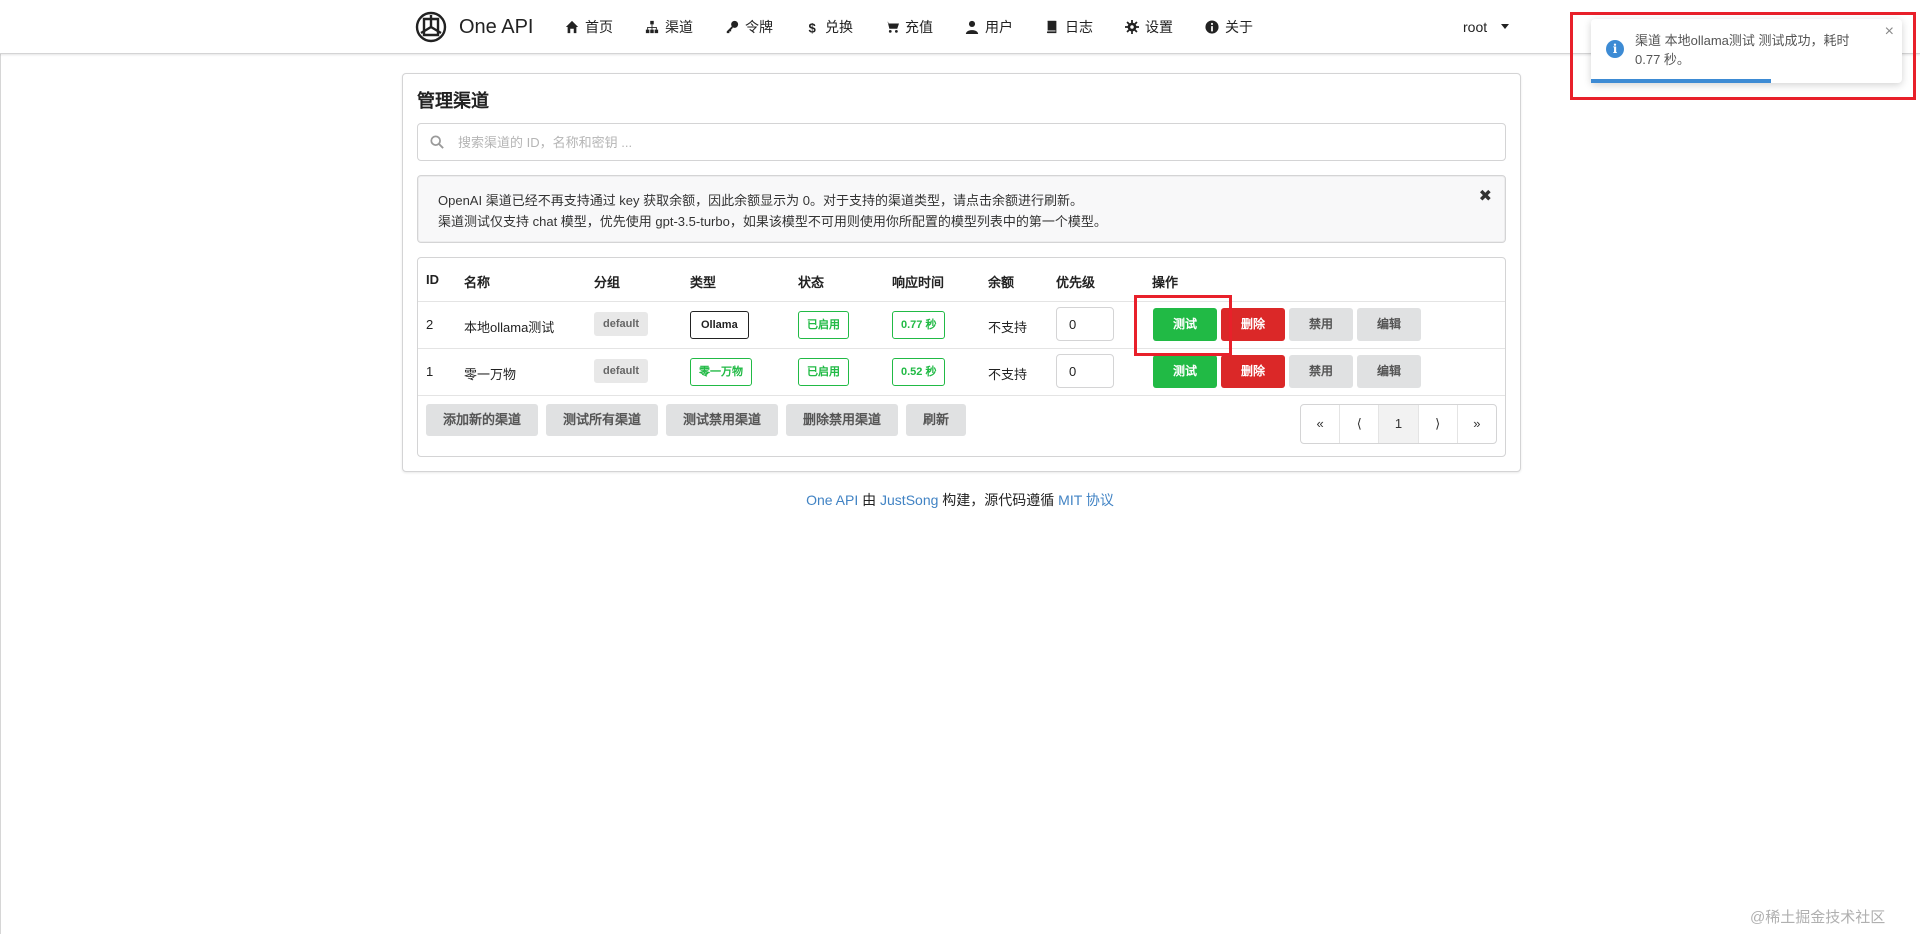 Image resolution: width=1920 pixels, height=934 pixels. I want to click on main-nav: 首页 渠道 令牌 $ 兑换 充值 用户 日志 设置 关于, so click(925, 26).